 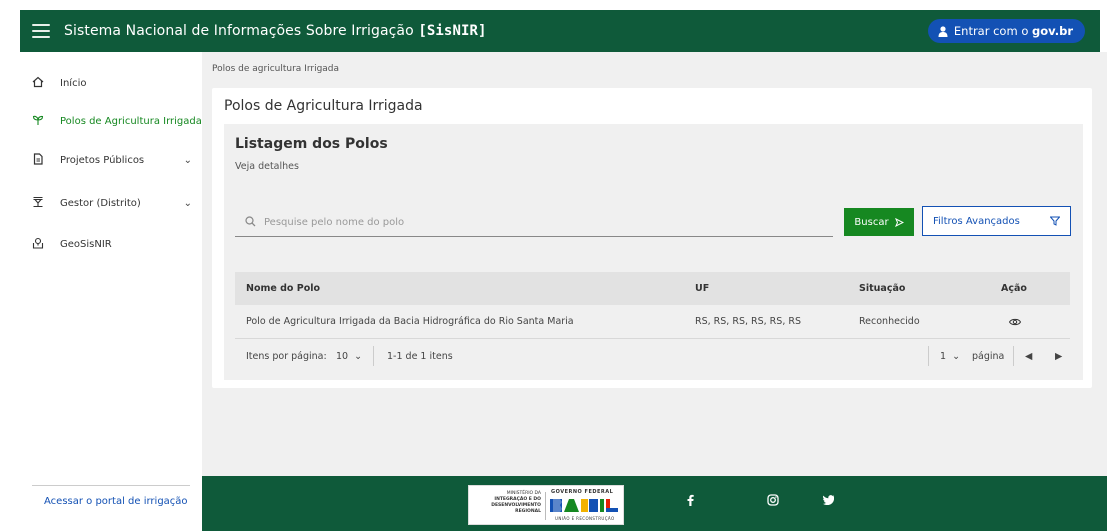 I want to click on filtros-label: Filtros Avançados, so click(x=976, y=221).